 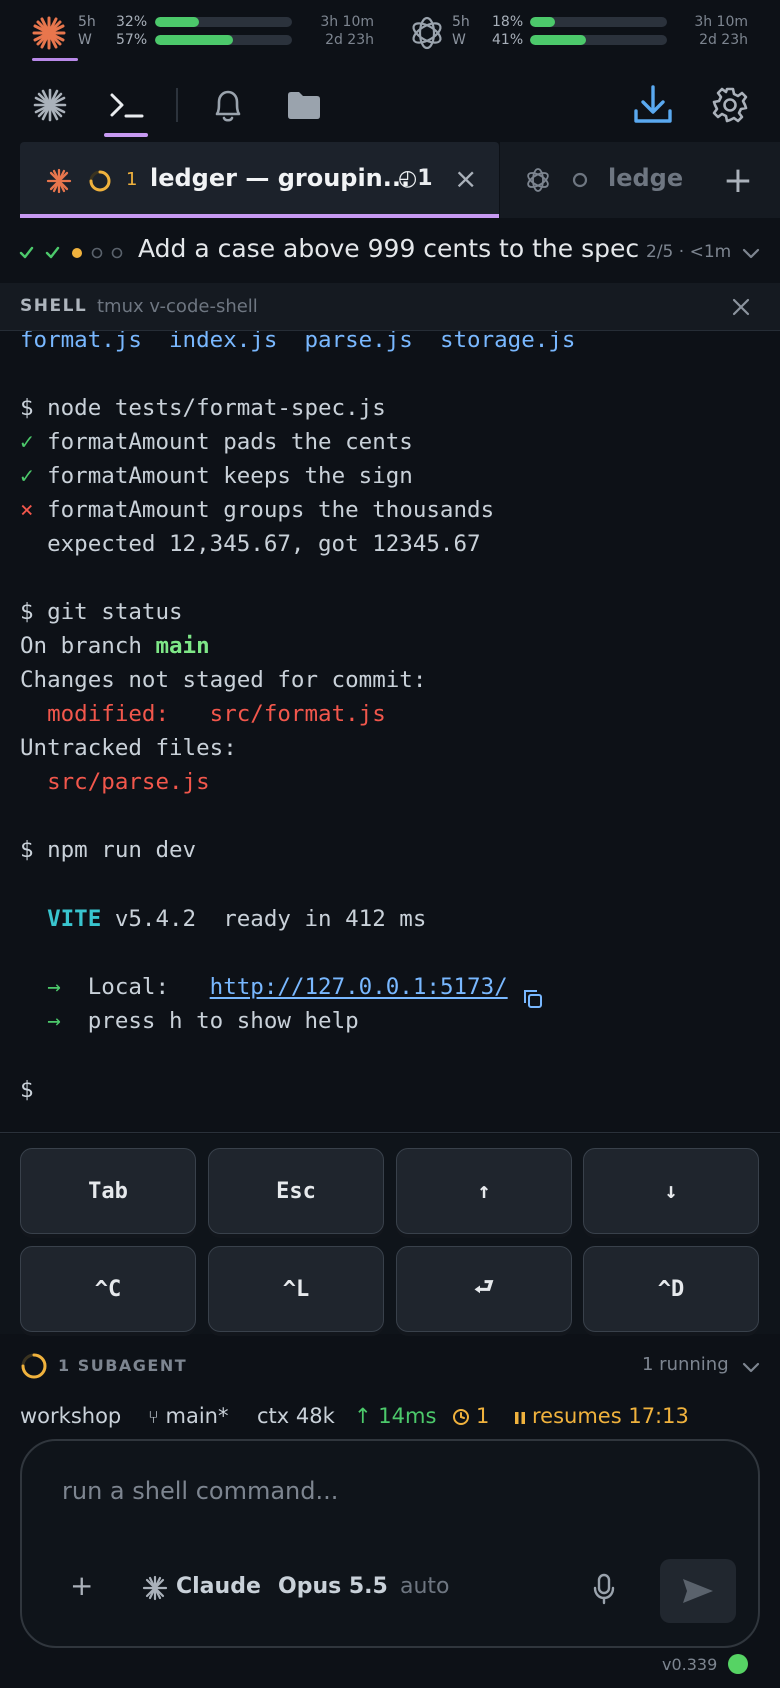 I want to click on claude-sunburst-icon, so click(x=59, y=181).